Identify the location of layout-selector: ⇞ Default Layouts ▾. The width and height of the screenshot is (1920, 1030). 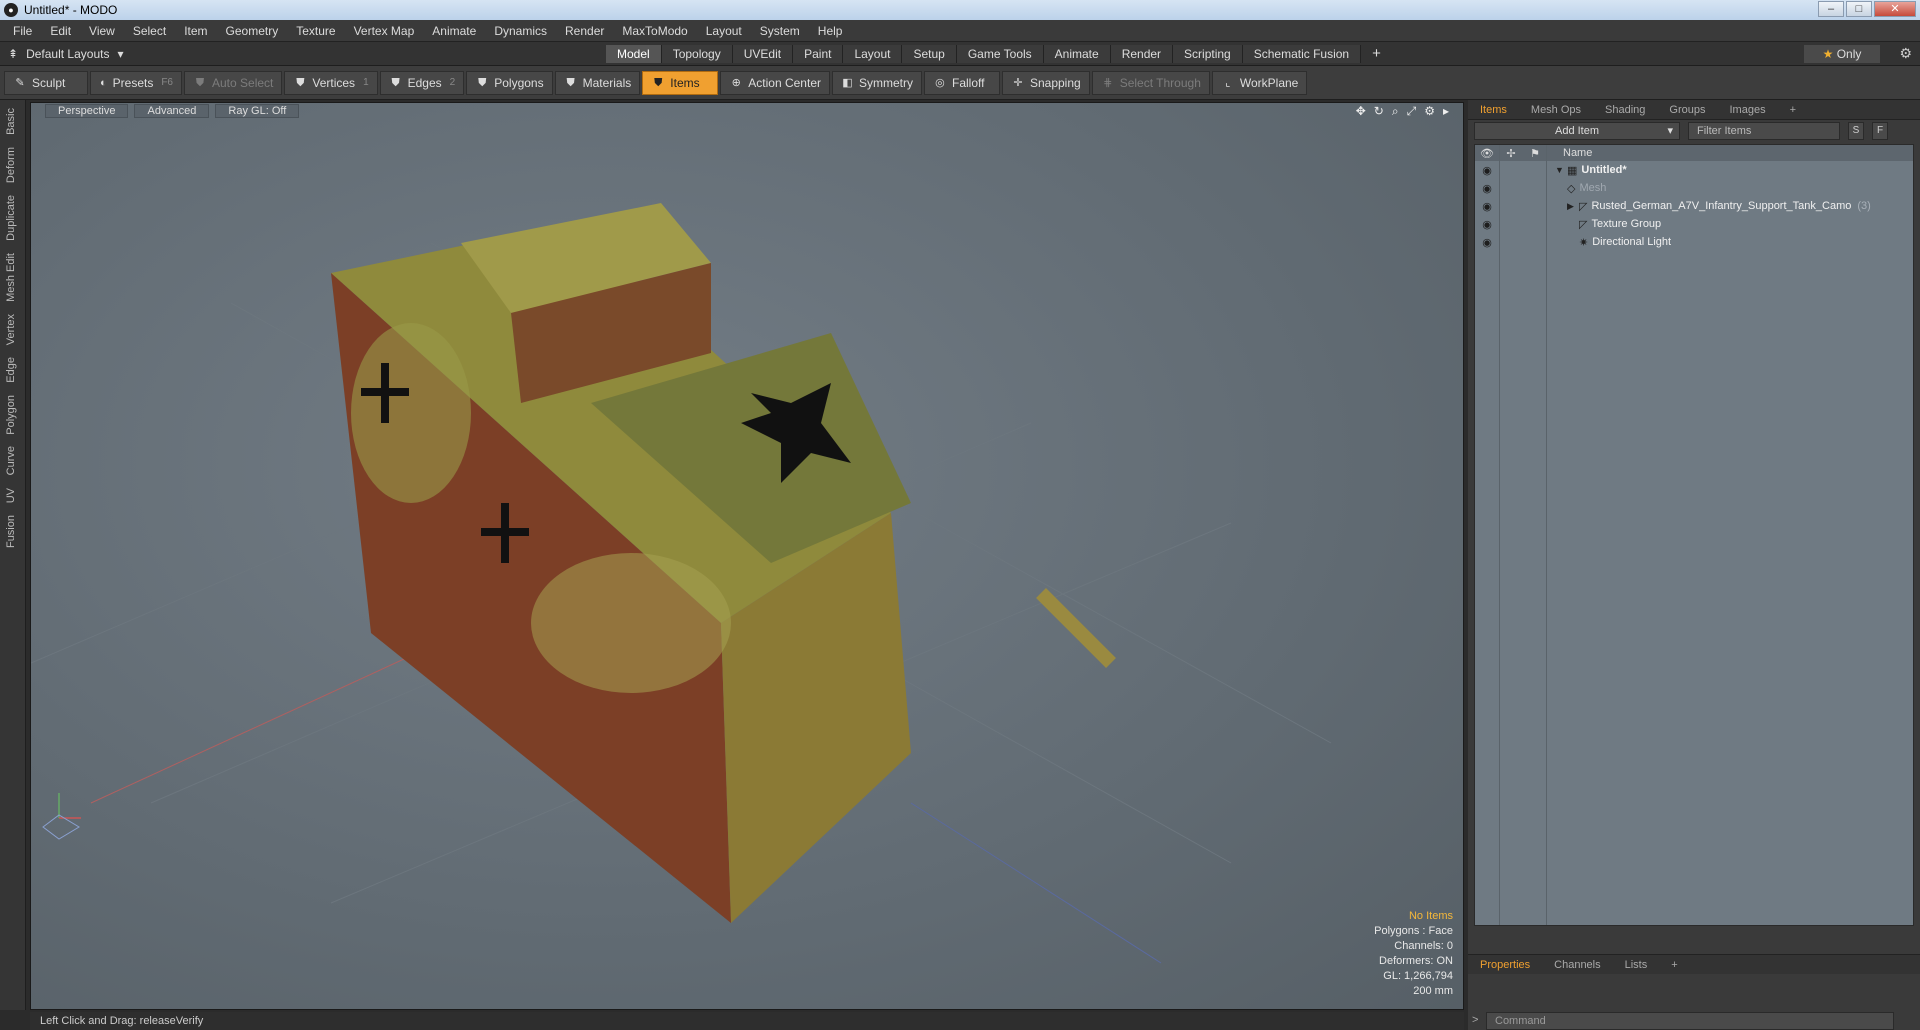
(65, 54).